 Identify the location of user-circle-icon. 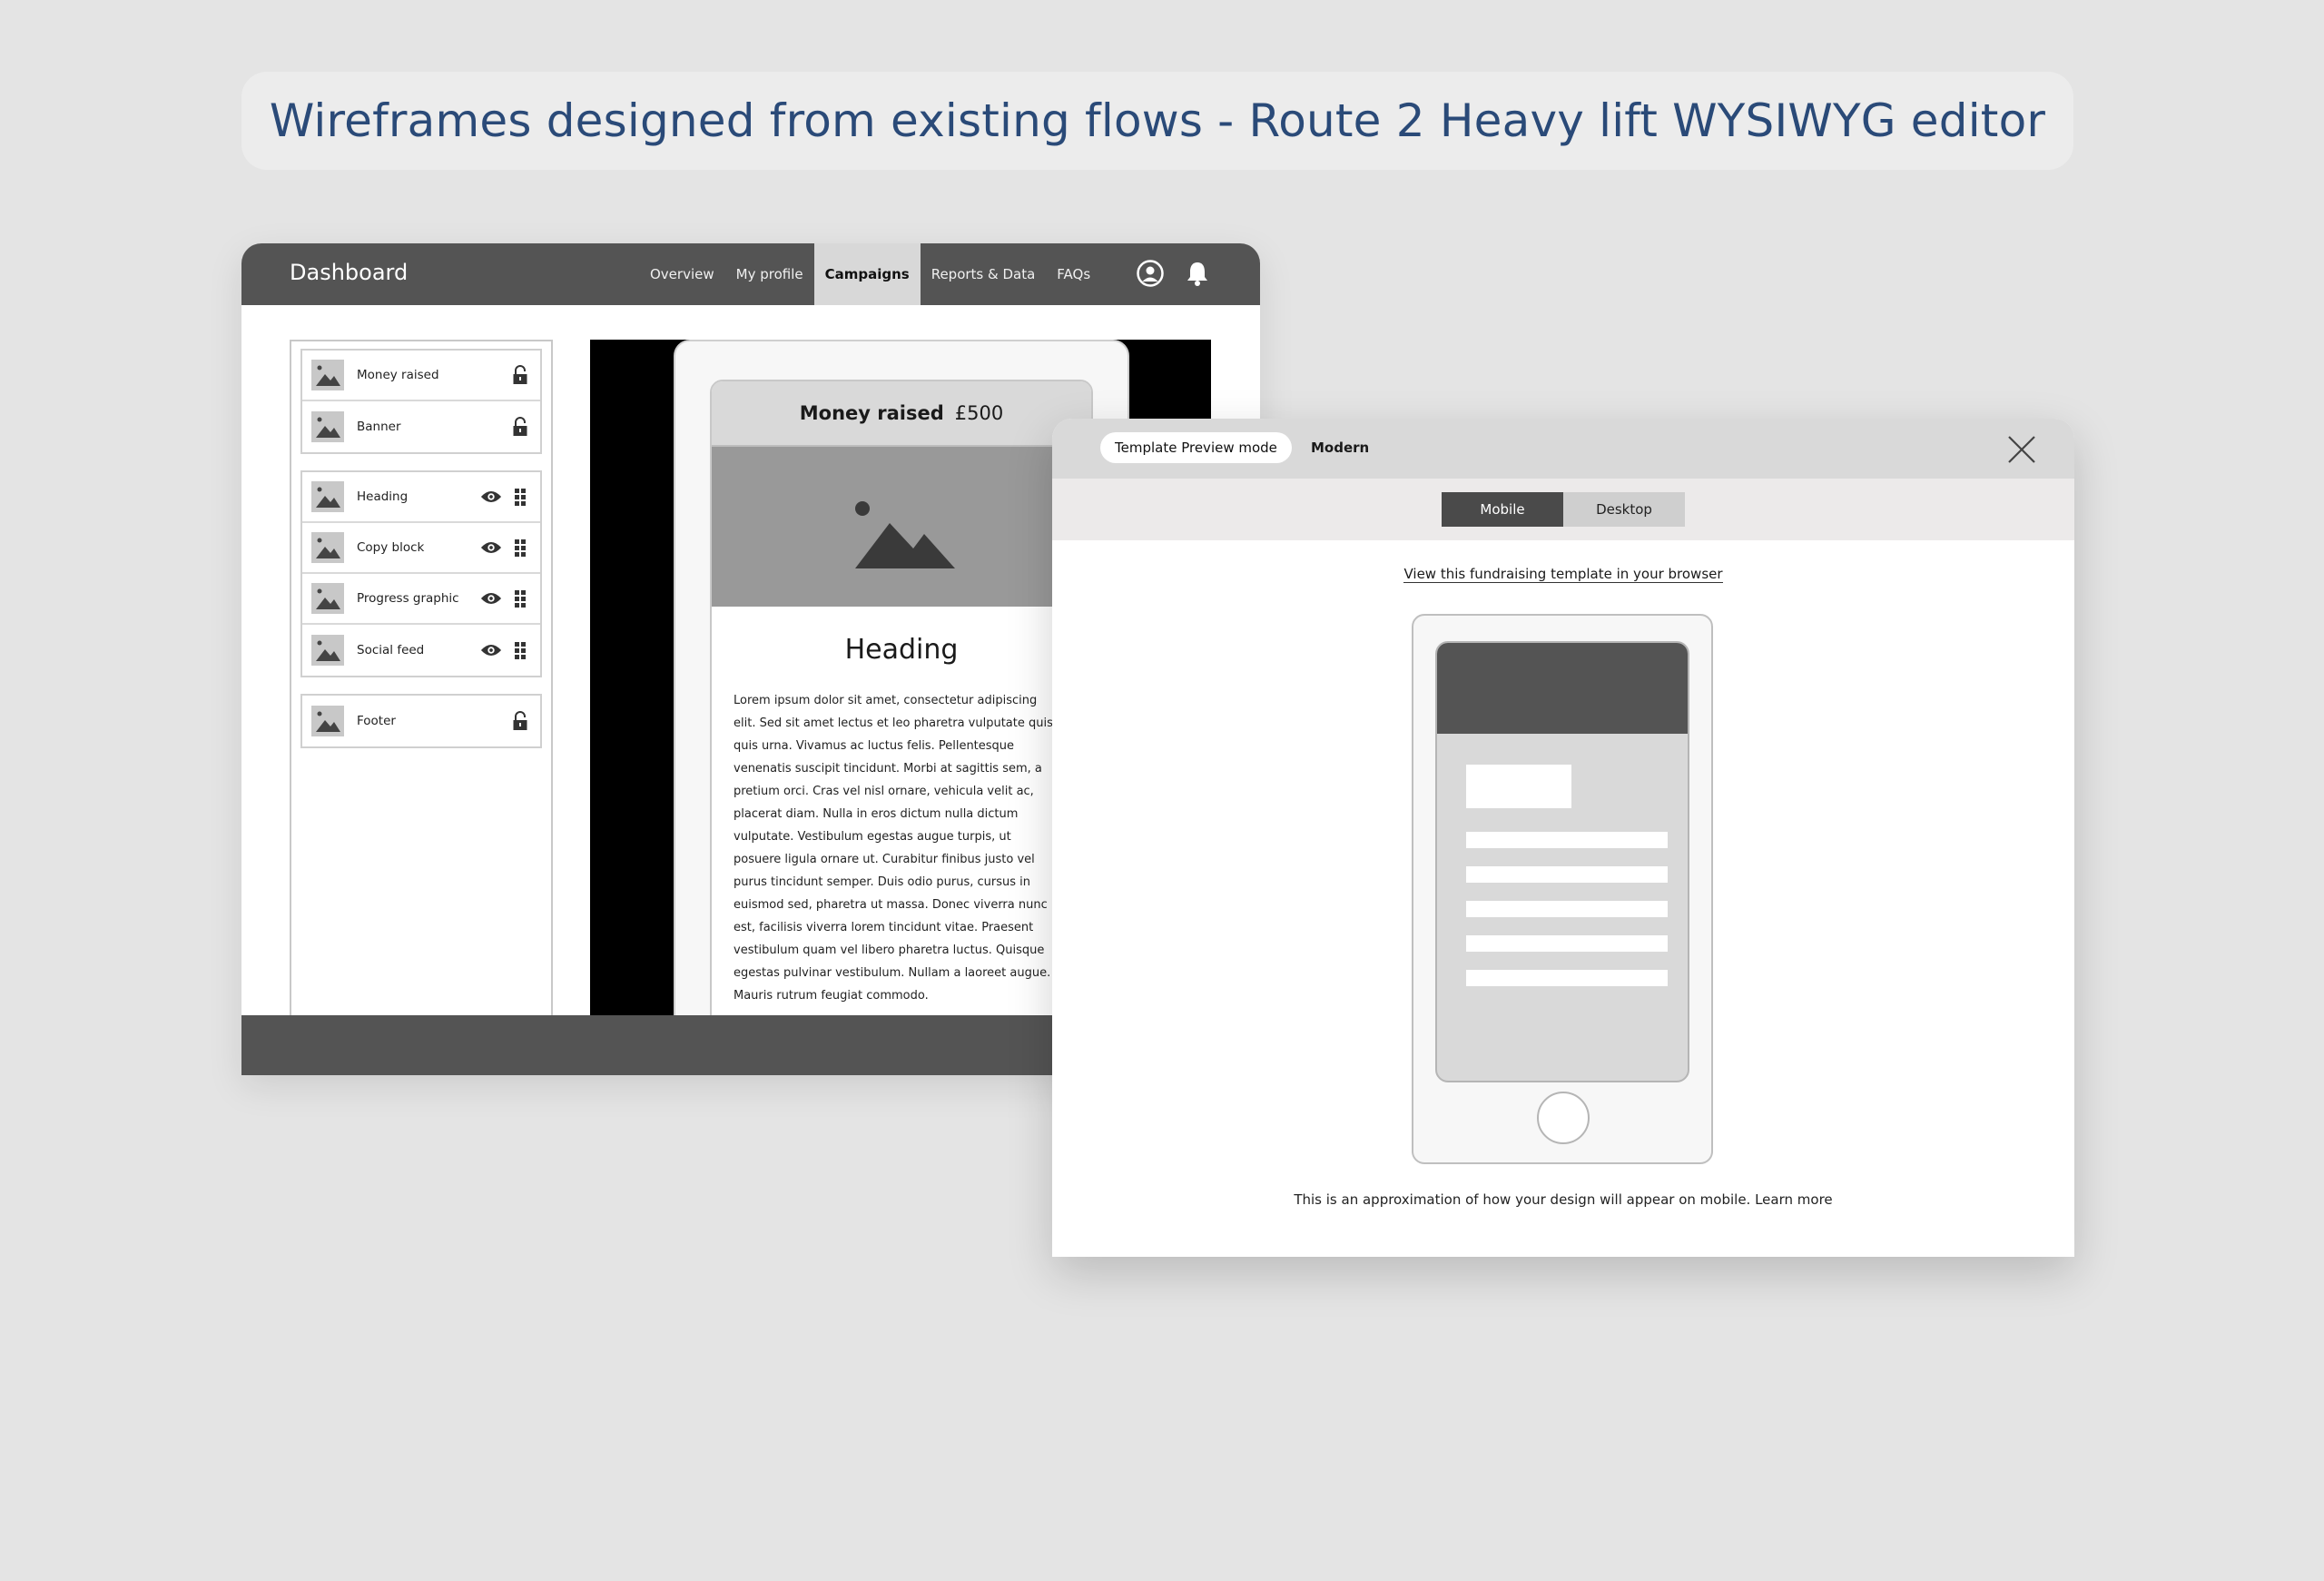
(1150, 273).